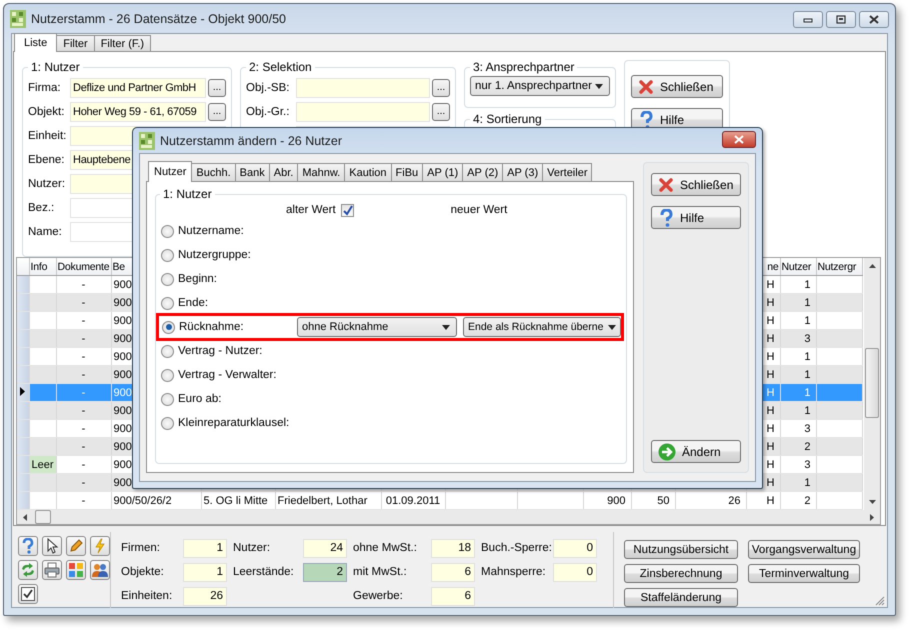  Describe the element at coordinates (507, 119) in the screenshot. I see `group-title: 4: Sortierung` at that location.